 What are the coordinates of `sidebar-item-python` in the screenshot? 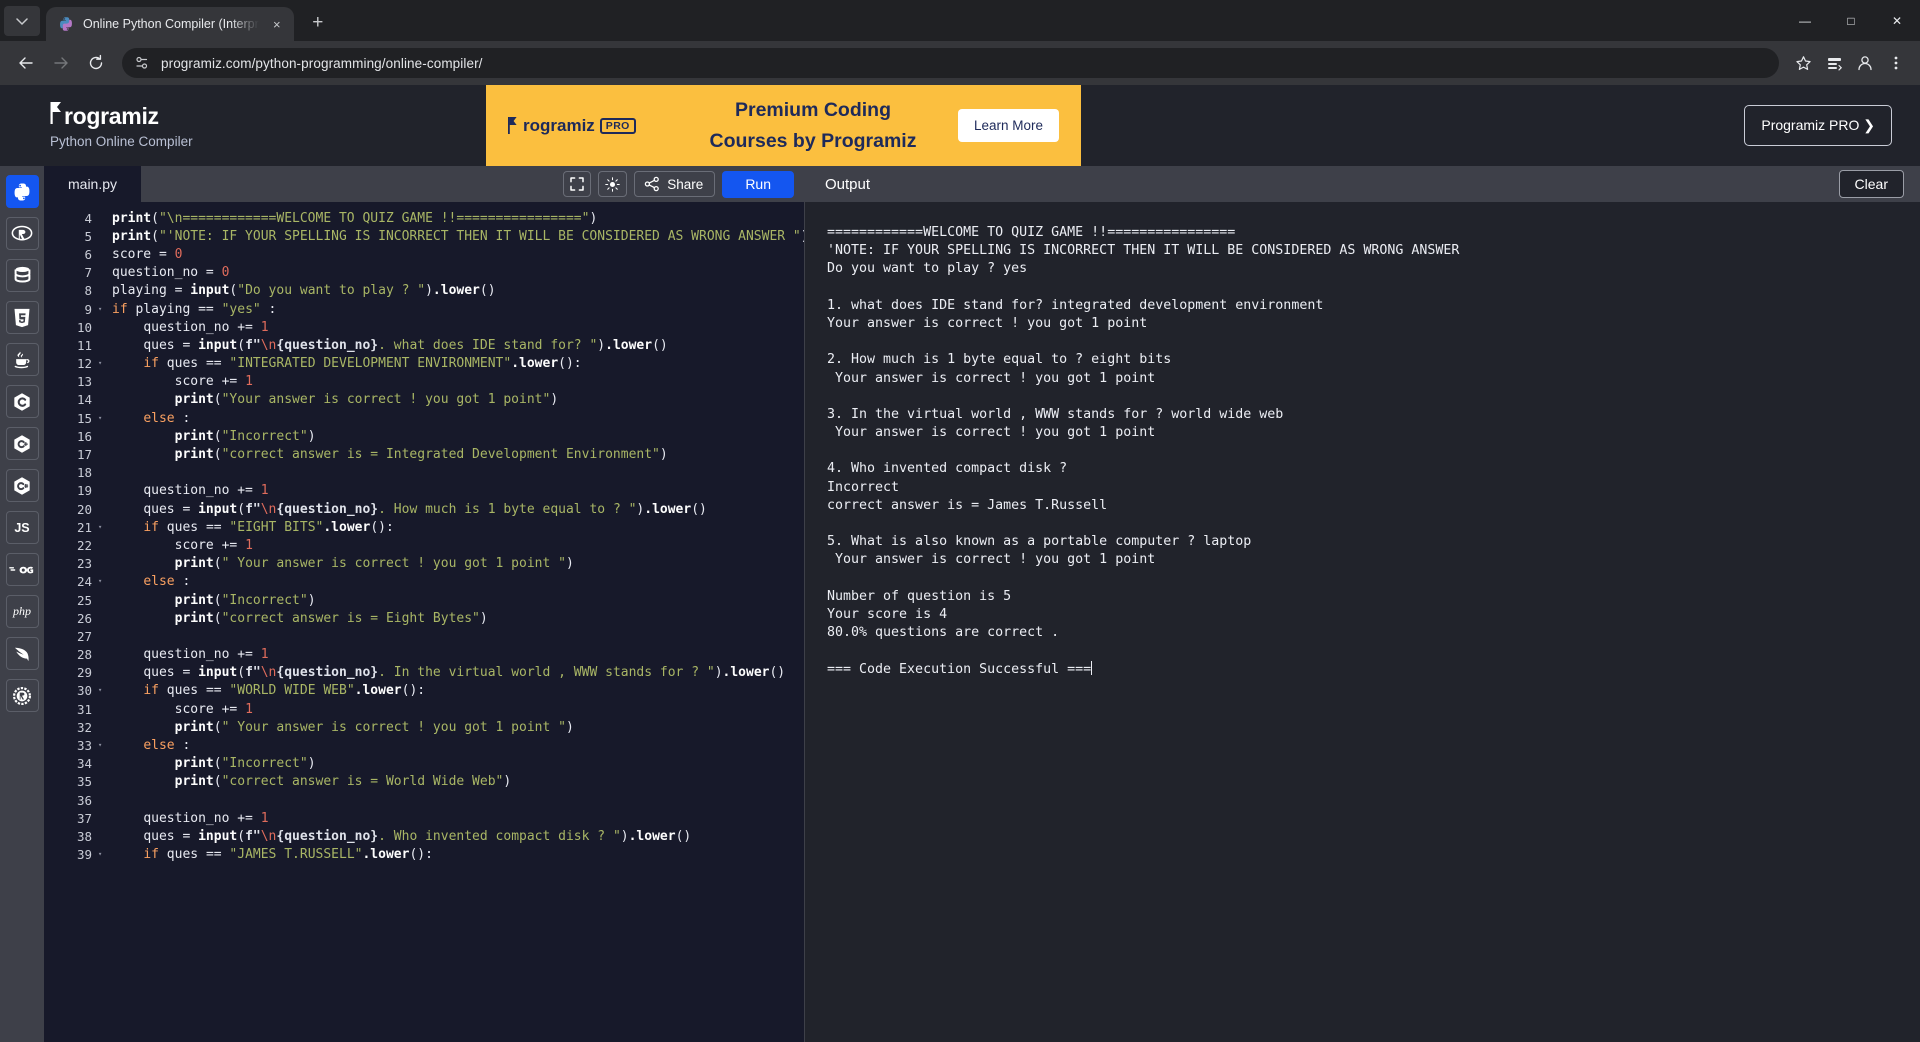 It's located at (22, 191).